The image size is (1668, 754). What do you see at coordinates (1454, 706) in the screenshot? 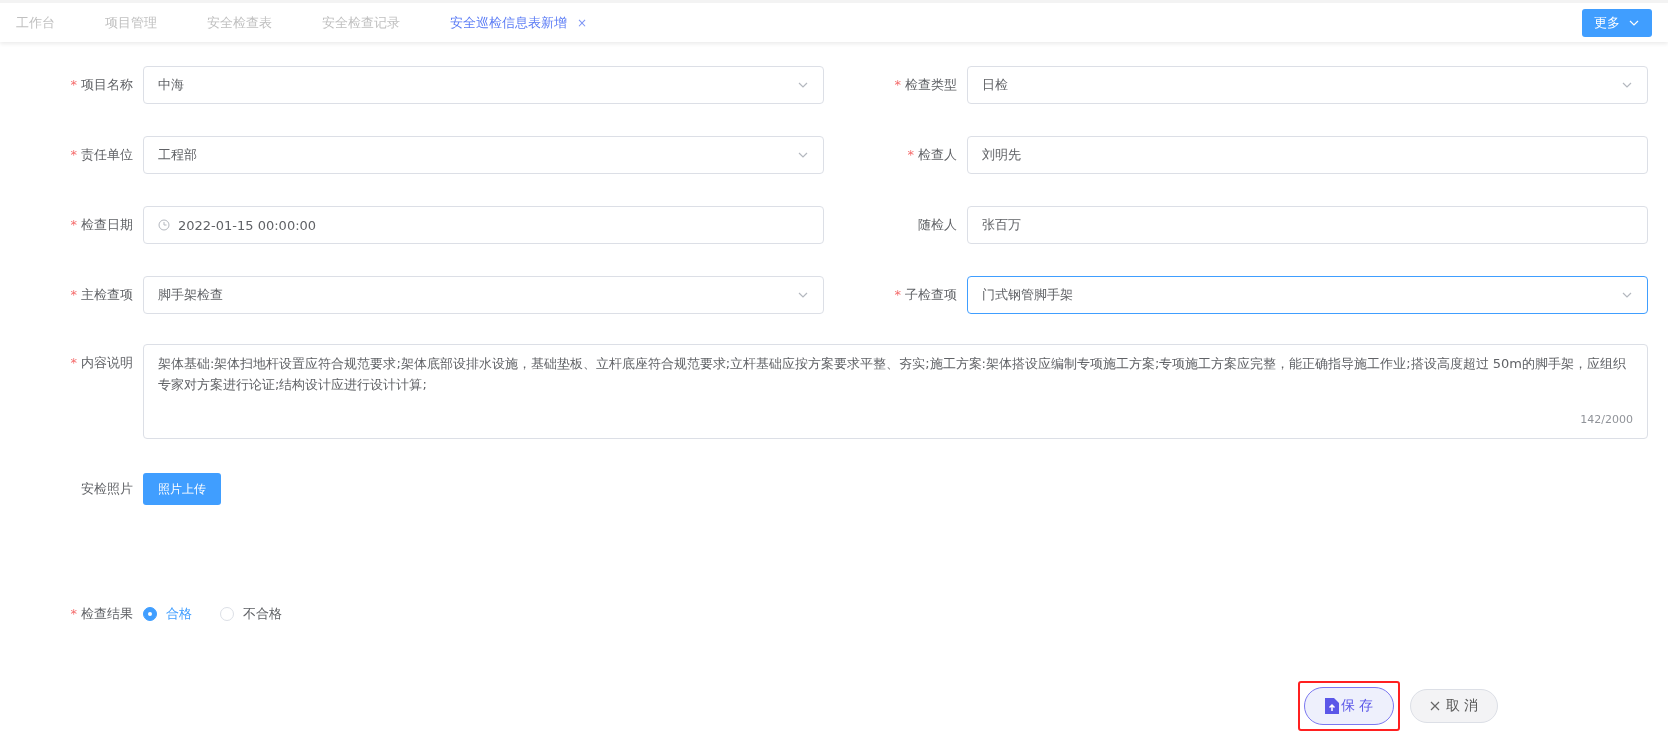
I see `cancel-button: 取 消` at bounding box center [1454, 706].